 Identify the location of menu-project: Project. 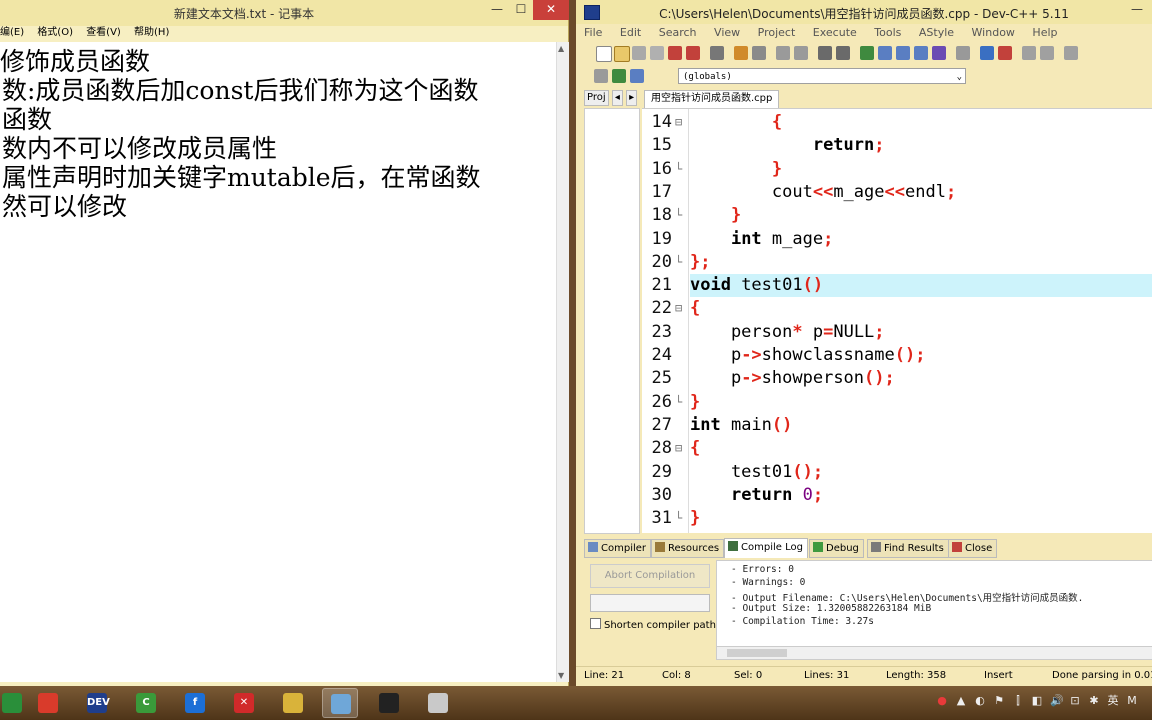
(777, 32).